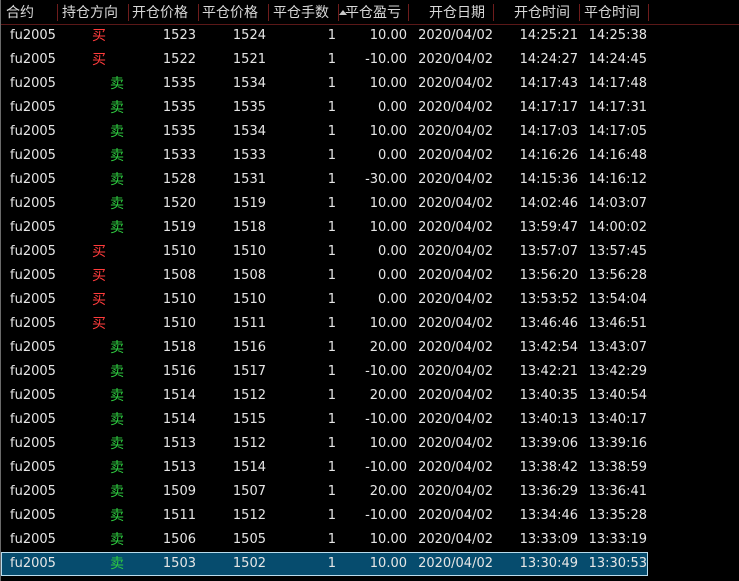  Describe the element at coordinates (548, 251) in the screenshot. I see `cell-open-time: 13:57:07` at that location.